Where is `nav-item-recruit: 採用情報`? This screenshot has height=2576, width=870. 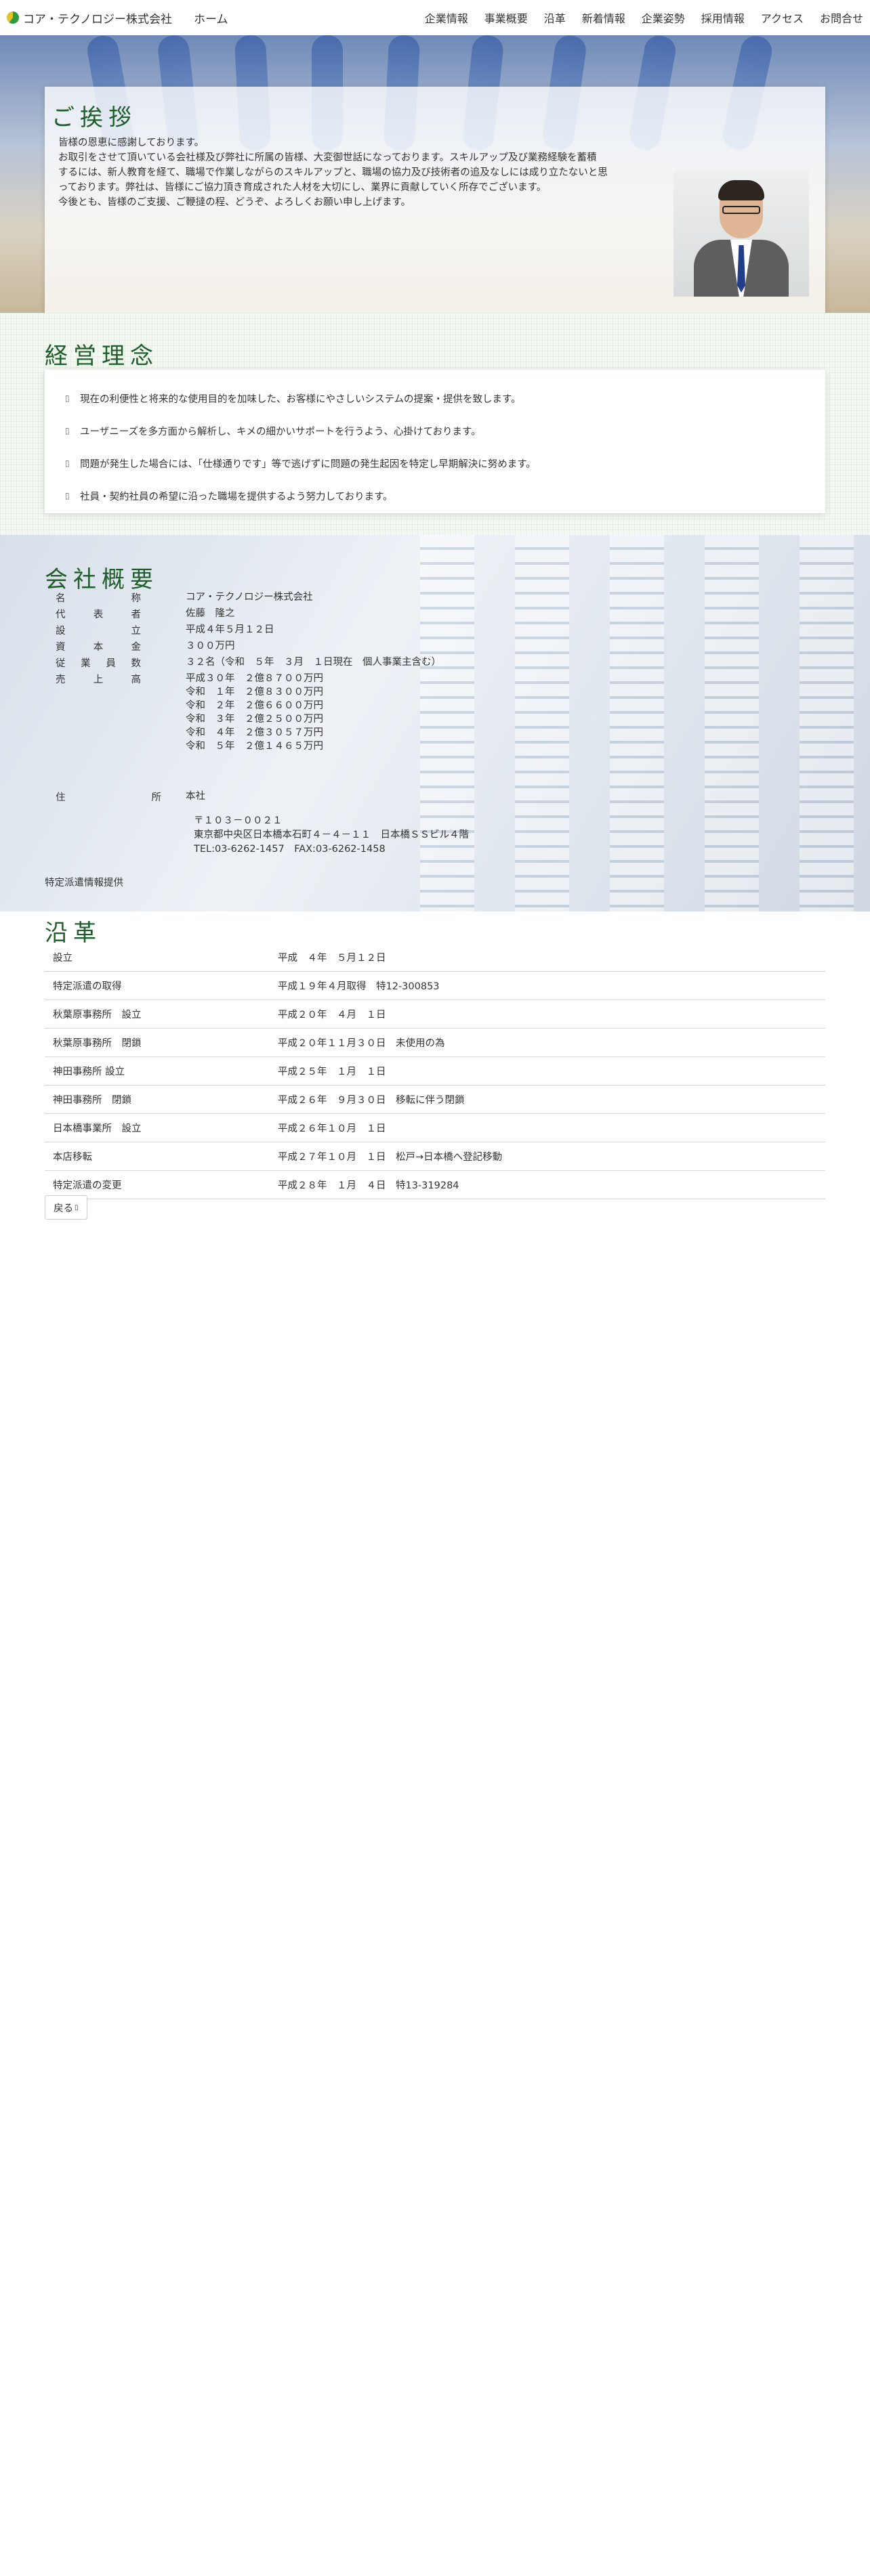
nav-item-recruit: 採用情報 is located at coordinates (723, 17).